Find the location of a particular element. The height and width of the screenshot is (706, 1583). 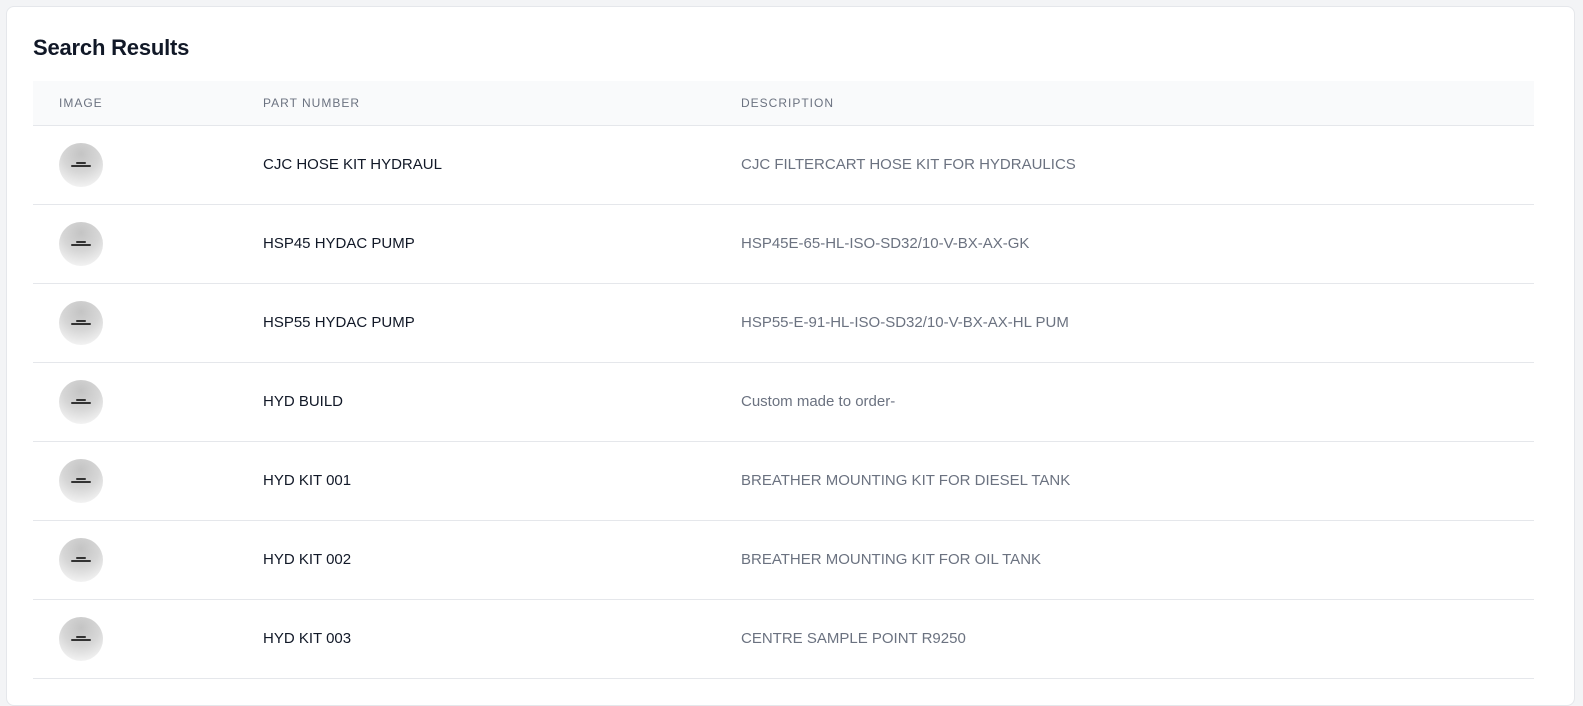

part-description: BREATHER MOUNTING KIT FOR OIL TANK is located at coordinates (891, 559).